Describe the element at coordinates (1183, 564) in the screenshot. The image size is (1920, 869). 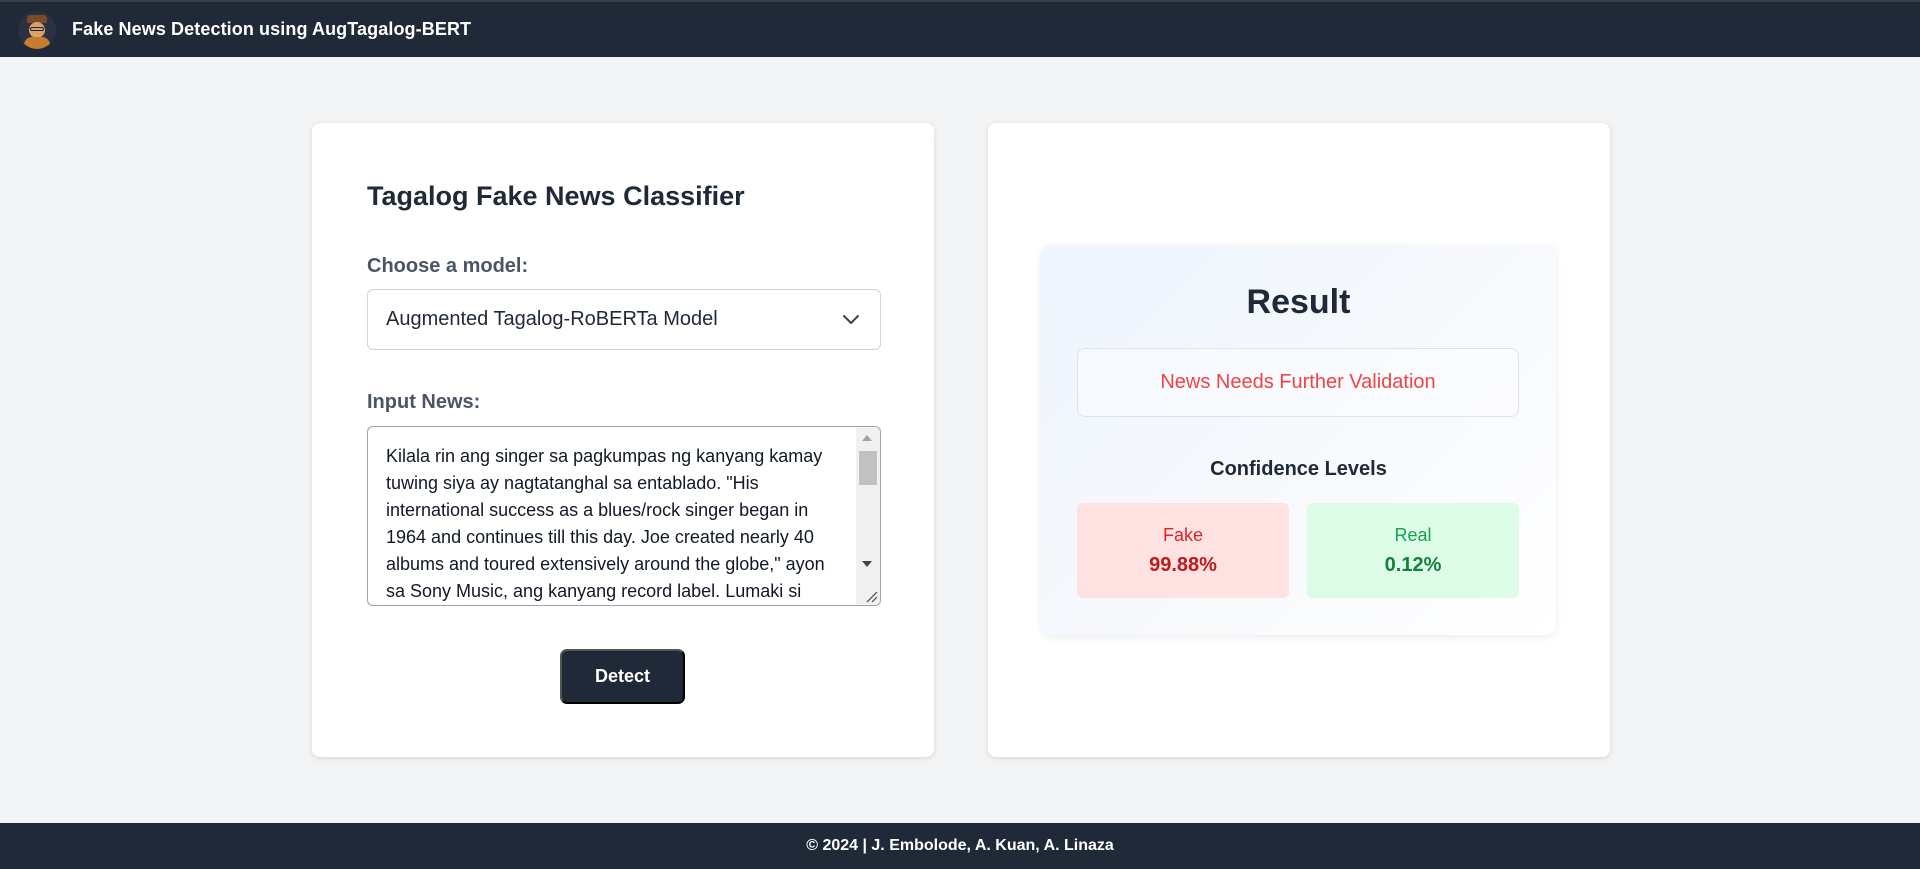
I see `fake-value: 99.88%` at that location.